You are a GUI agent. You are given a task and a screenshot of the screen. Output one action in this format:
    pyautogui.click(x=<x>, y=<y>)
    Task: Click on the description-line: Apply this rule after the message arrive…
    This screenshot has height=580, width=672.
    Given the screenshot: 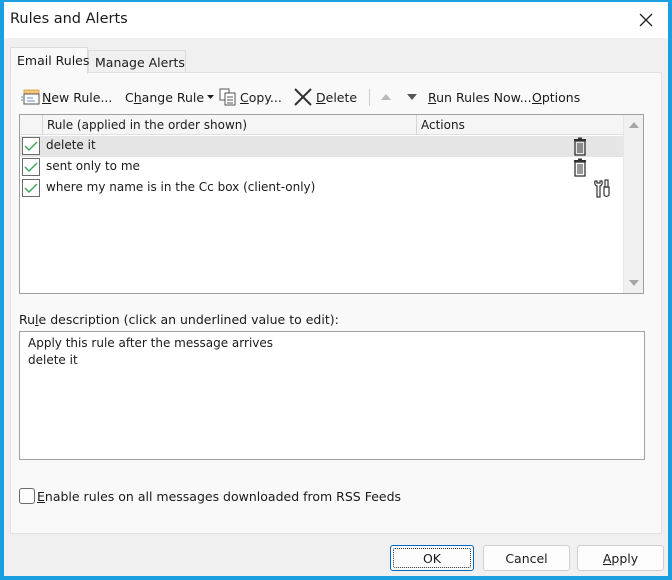 What is the action you would take?
    pyautogui.click(x=151, y=343)
    